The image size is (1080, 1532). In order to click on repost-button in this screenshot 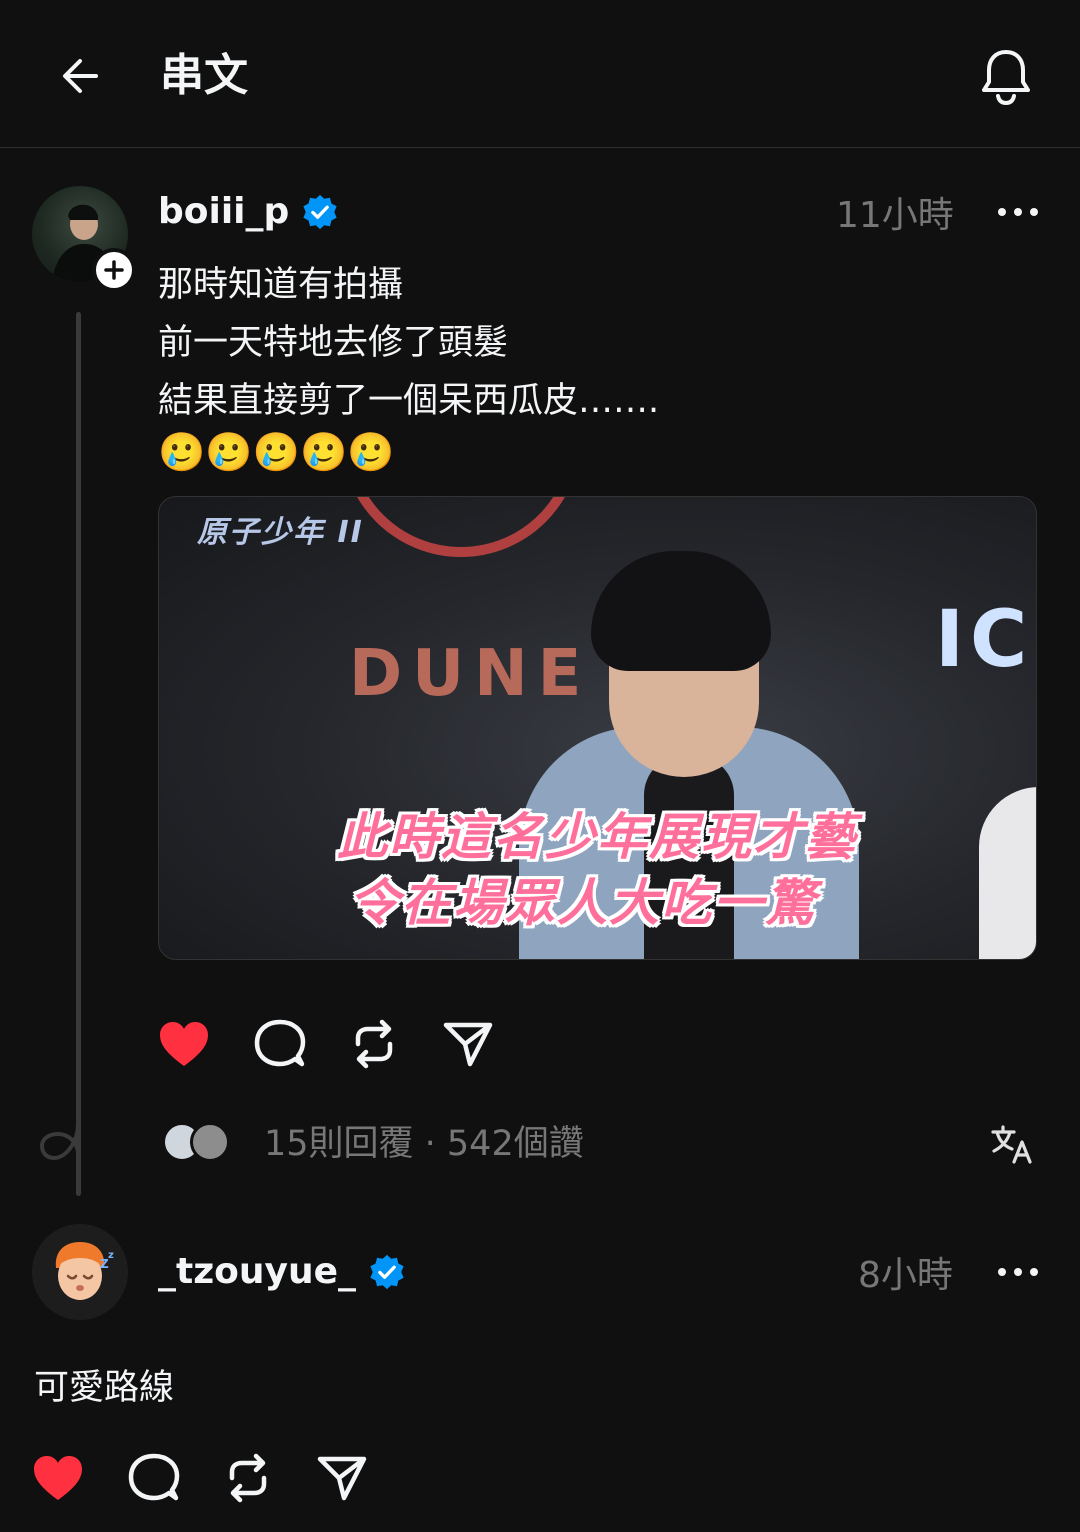, I will do `click(374, 1044)`.